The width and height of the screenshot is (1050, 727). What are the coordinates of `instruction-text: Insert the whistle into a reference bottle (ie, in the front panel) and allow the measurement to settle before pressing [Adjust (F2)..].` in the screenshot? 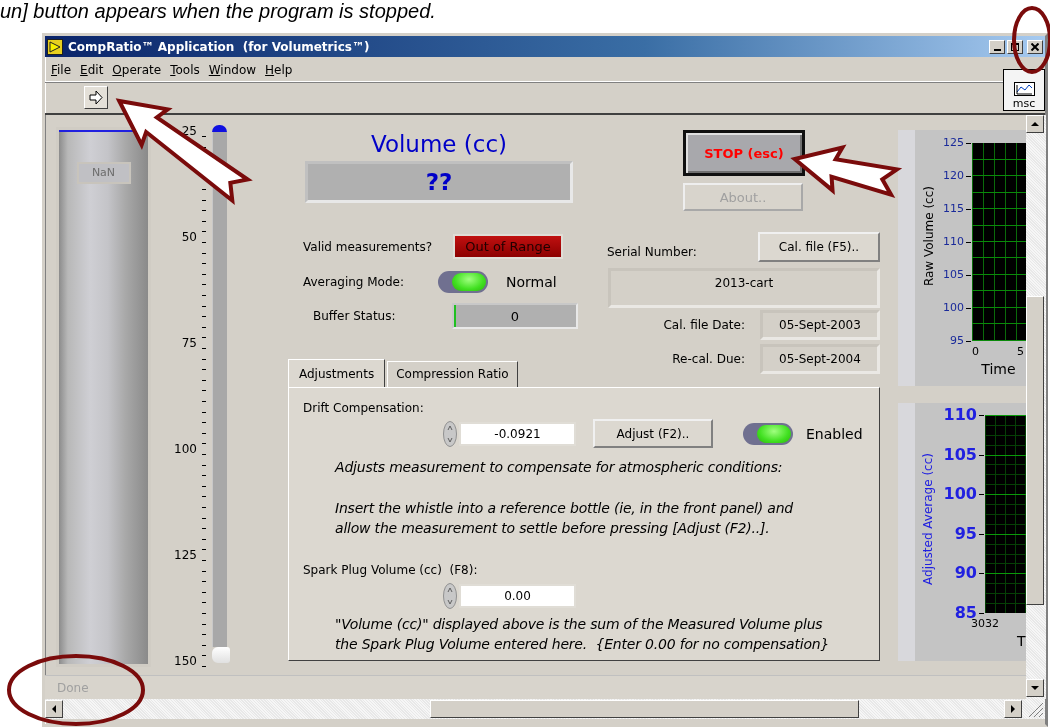 It's located at (564, 518).